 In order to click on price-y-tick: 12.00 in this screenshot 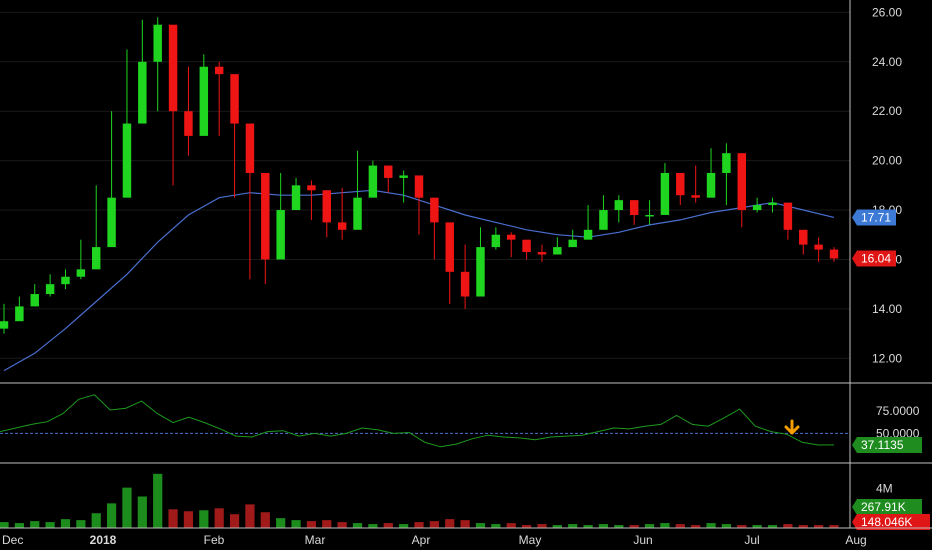, I will do `click(887, 358)`.